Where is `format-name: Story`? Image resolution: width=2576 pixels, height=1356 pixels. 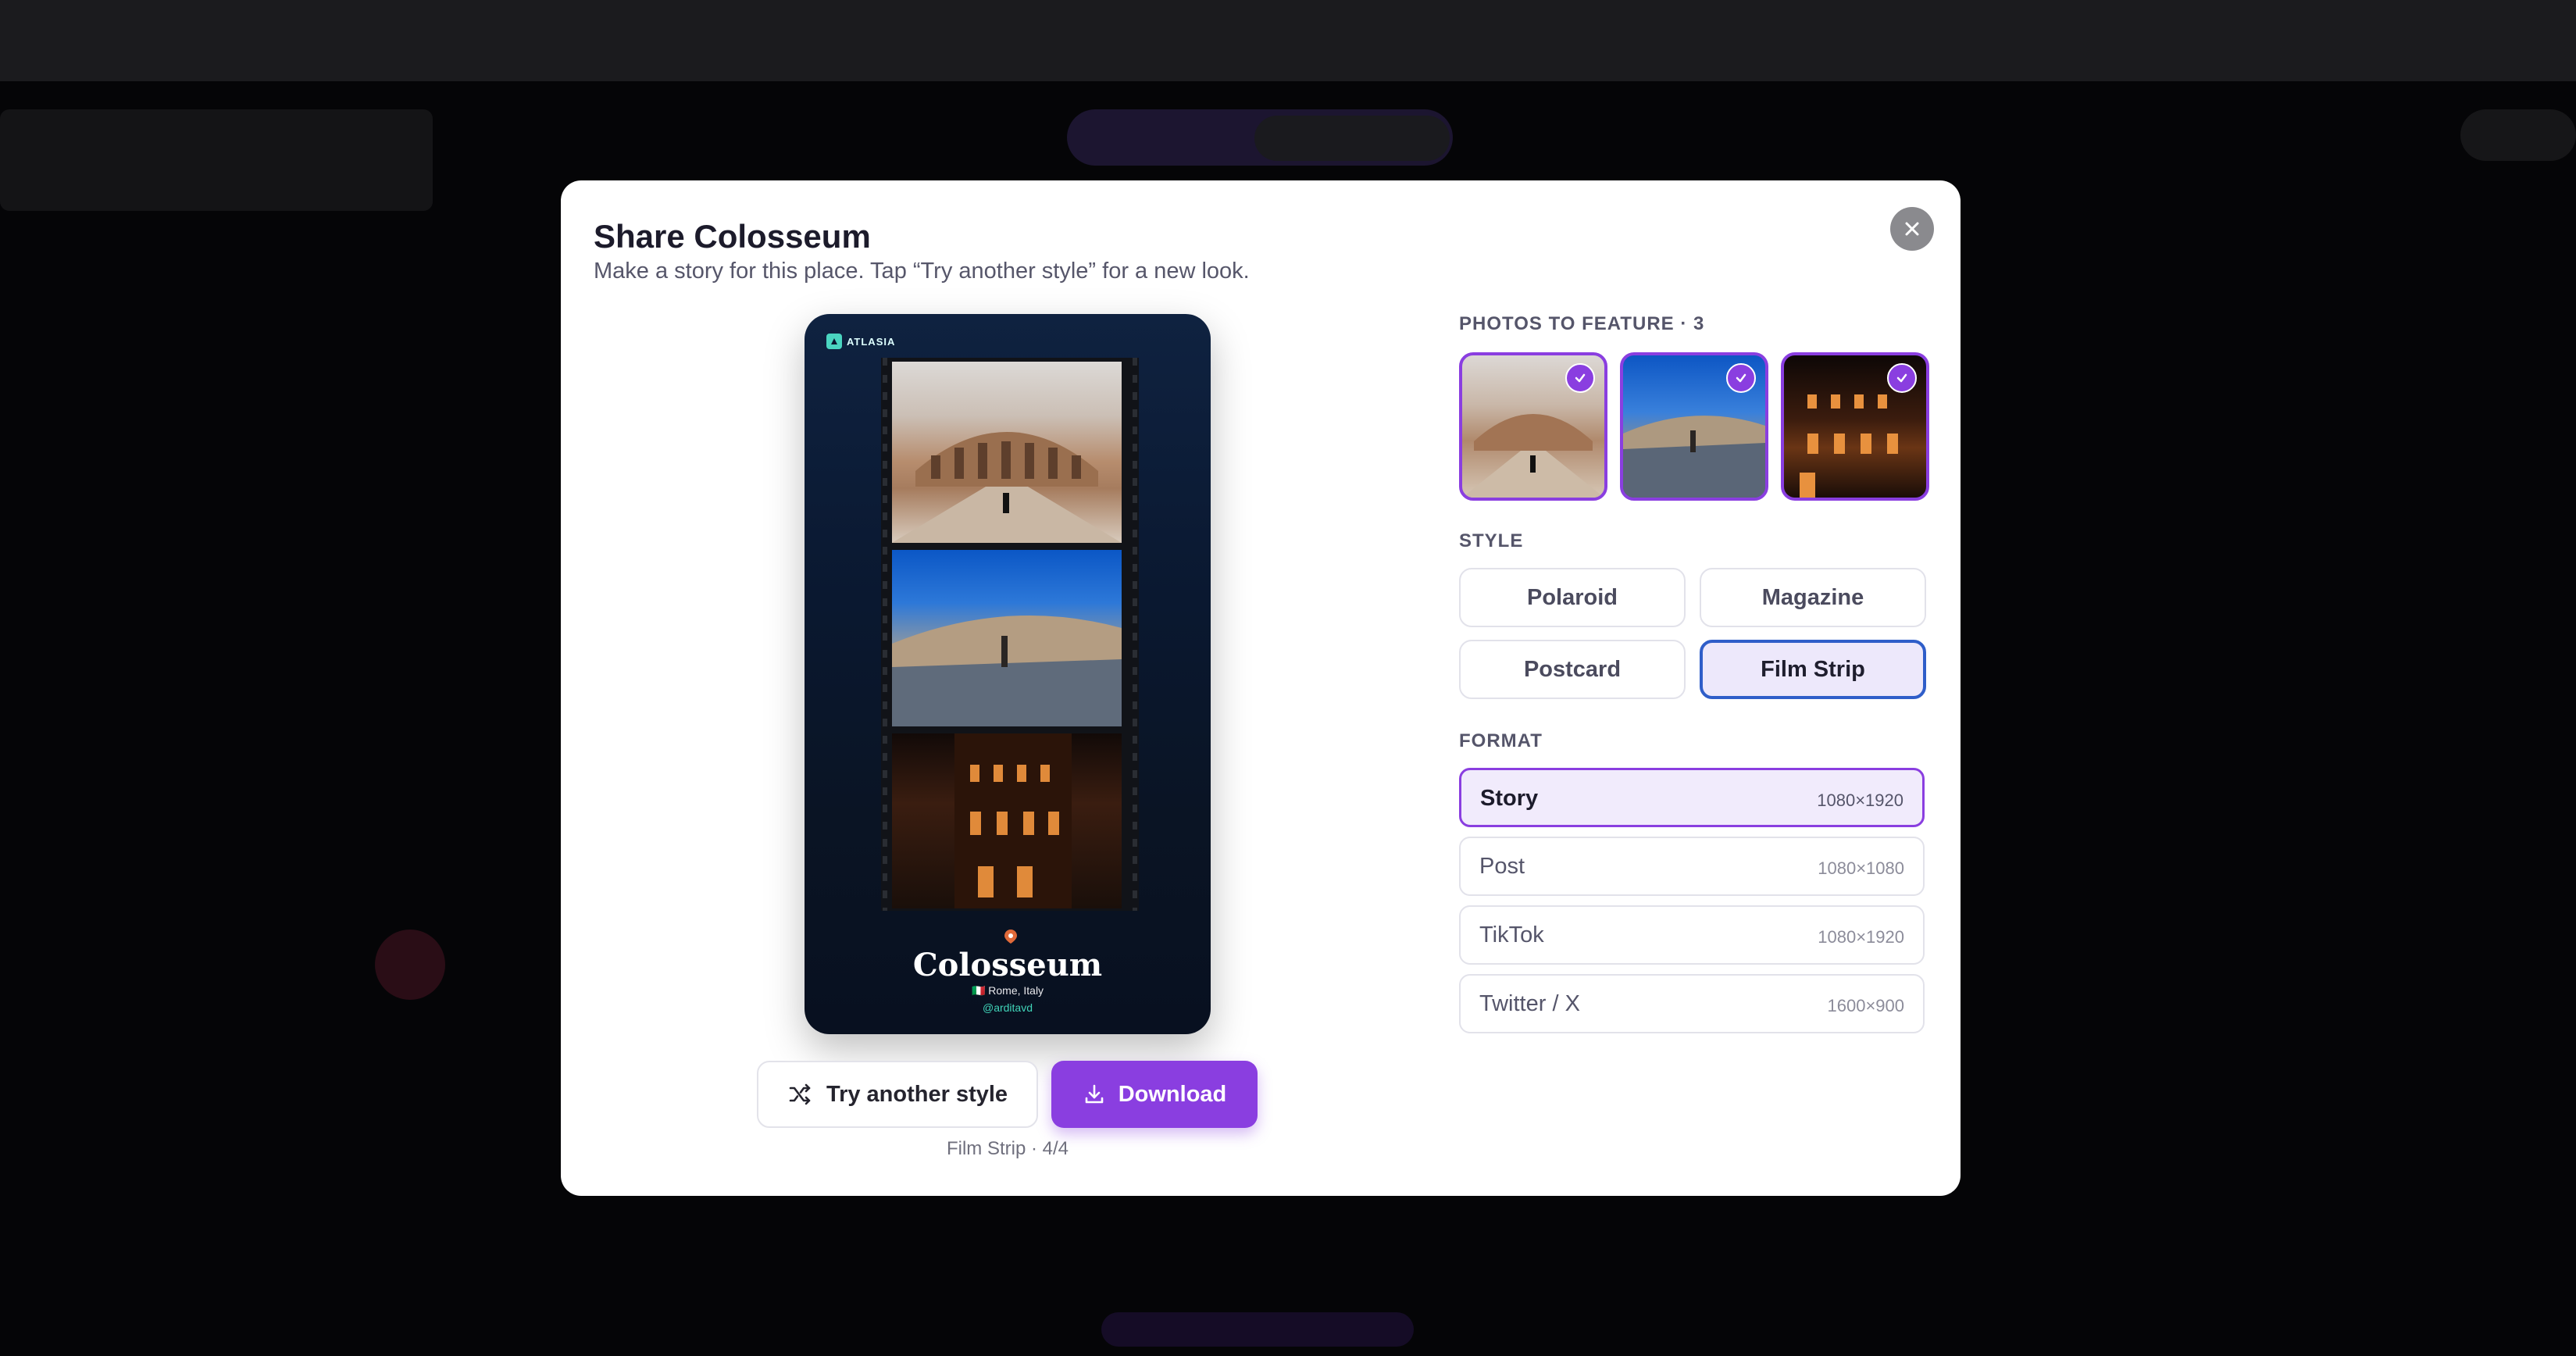 format-name: Story is located at coordinates (1509, 799).